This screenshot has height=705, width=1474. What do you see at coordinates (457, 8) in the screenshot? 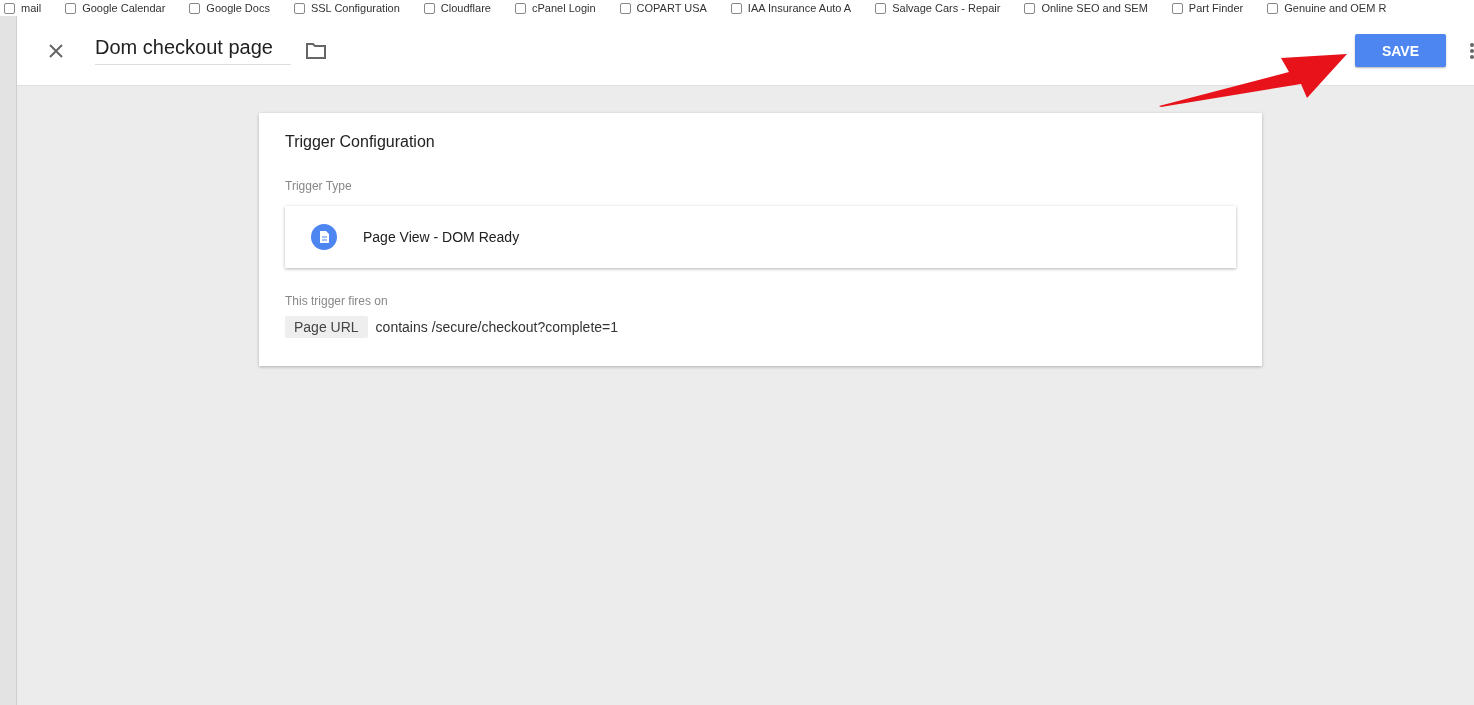
I see `bookmark-link: Cloudflare` at bounding box center [457, 8].